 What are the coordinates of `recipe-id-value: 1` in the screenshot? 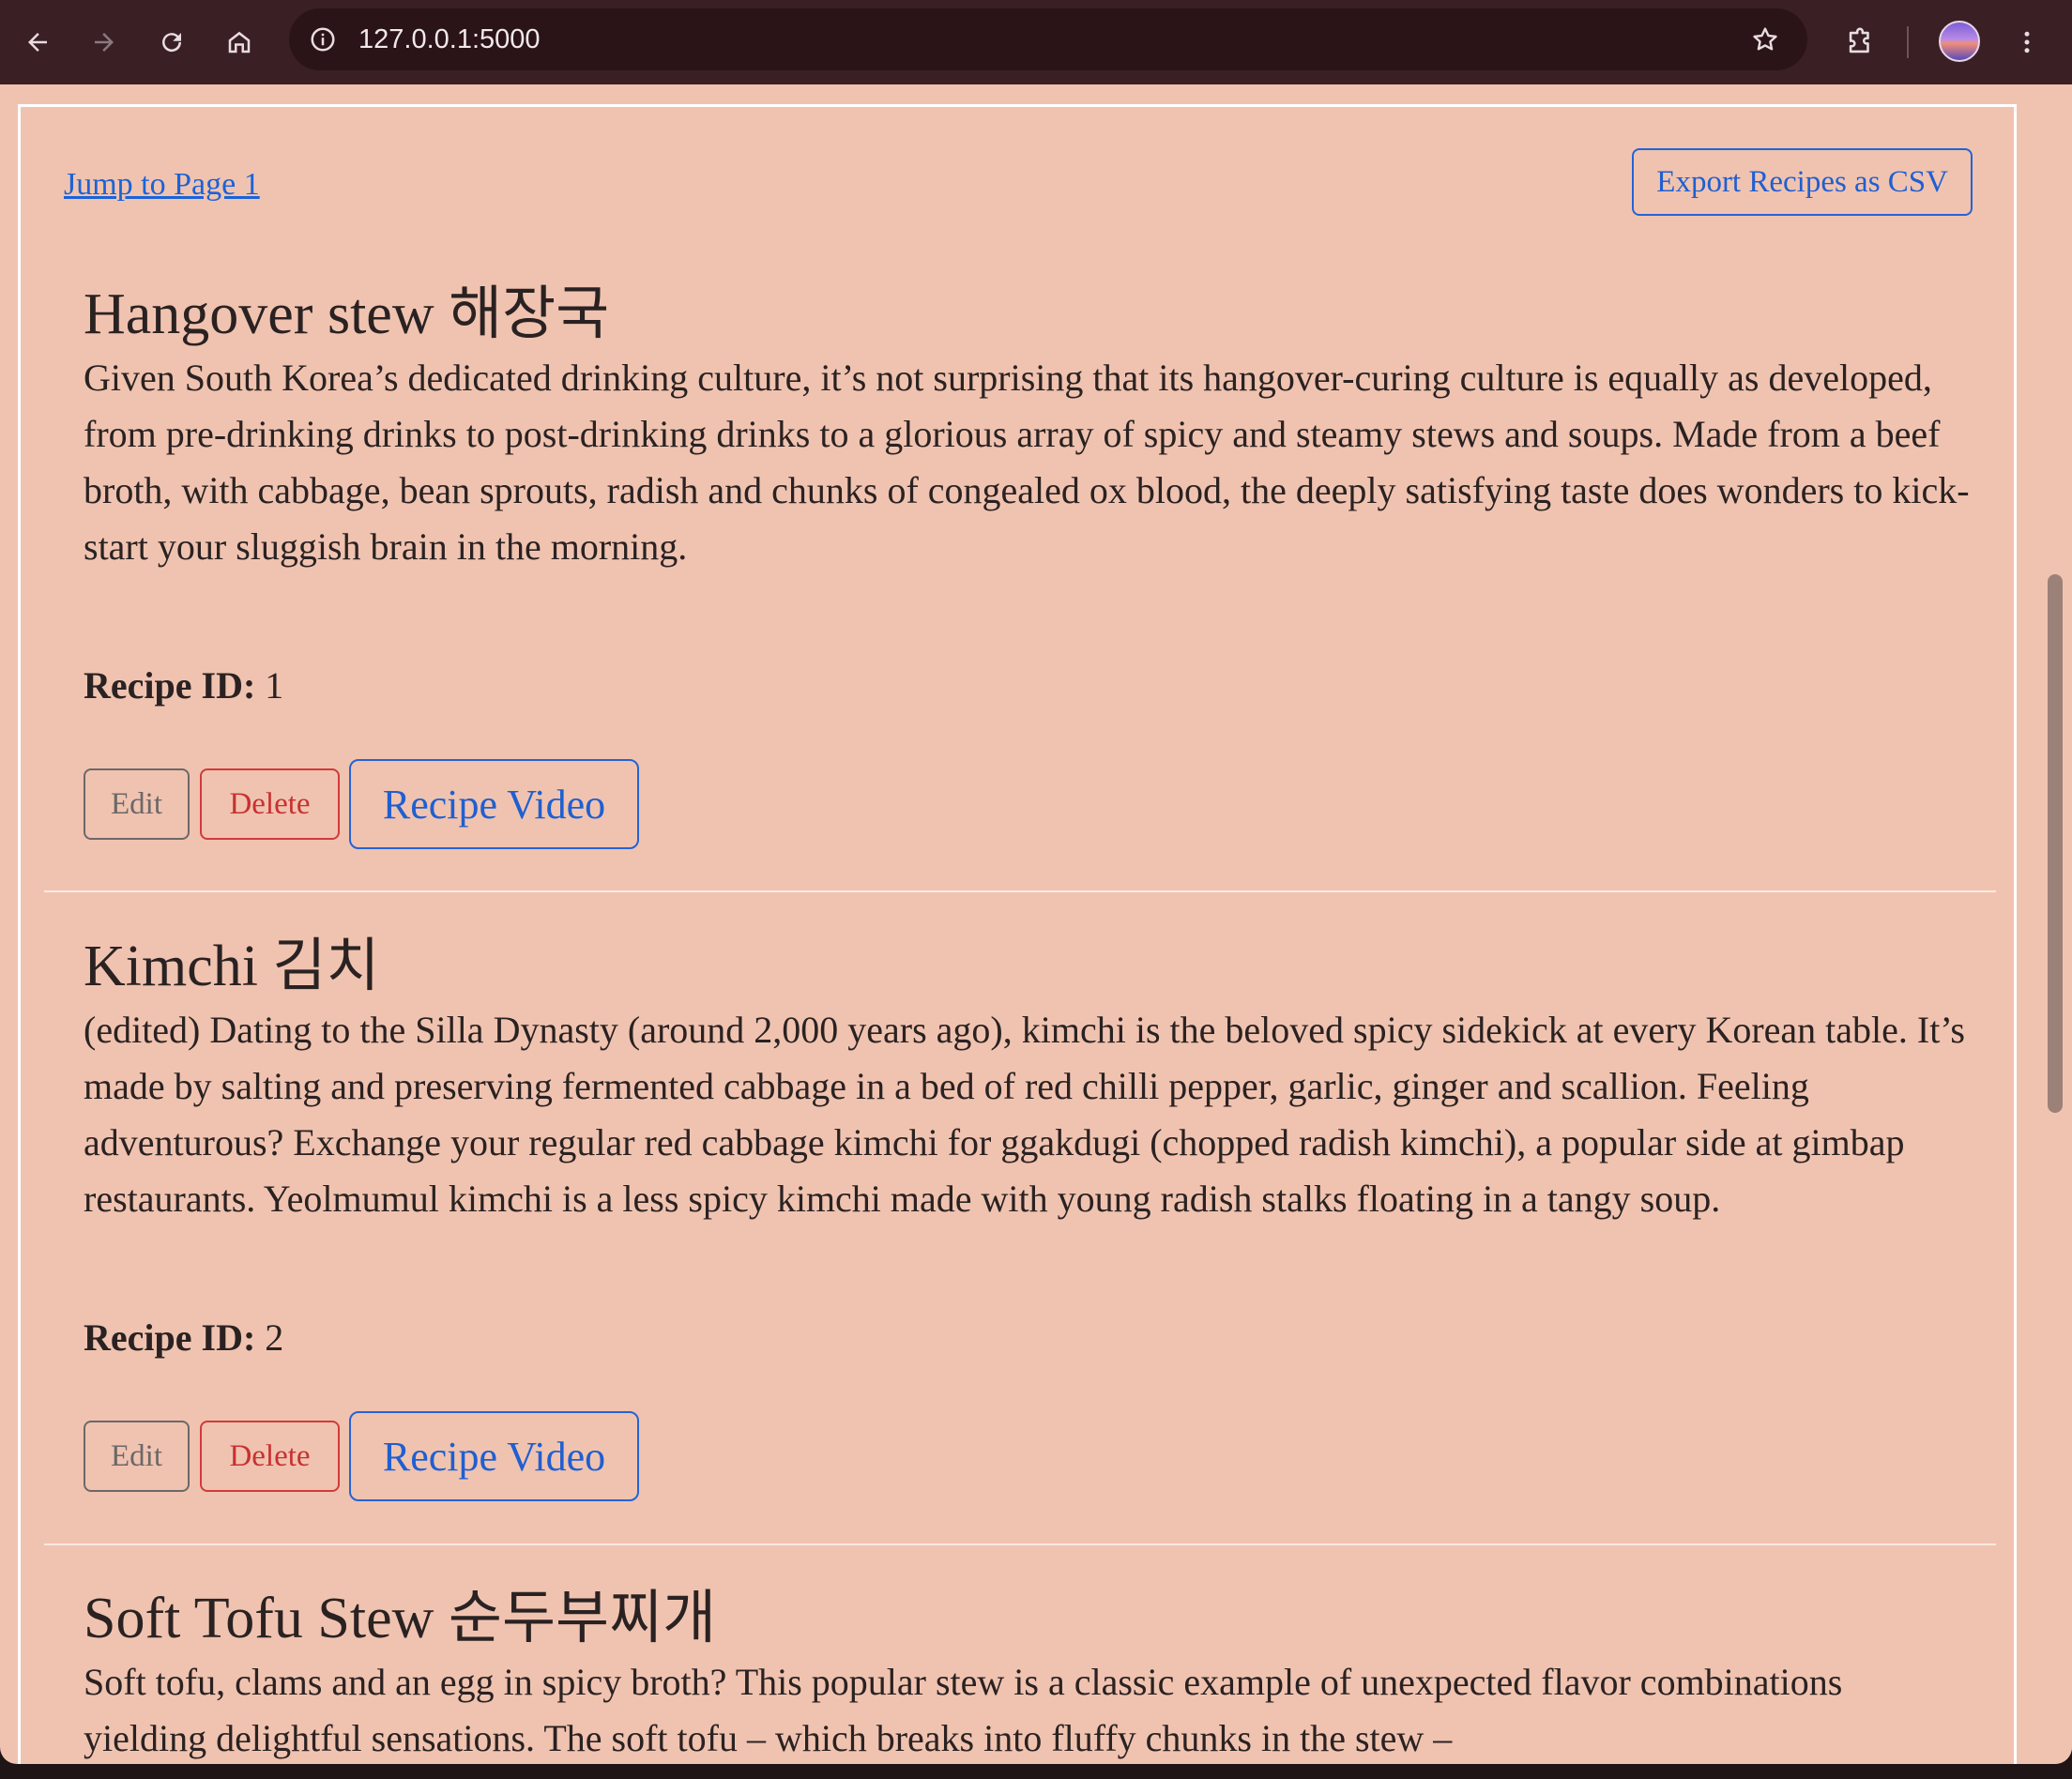 It's located at (274, 685).